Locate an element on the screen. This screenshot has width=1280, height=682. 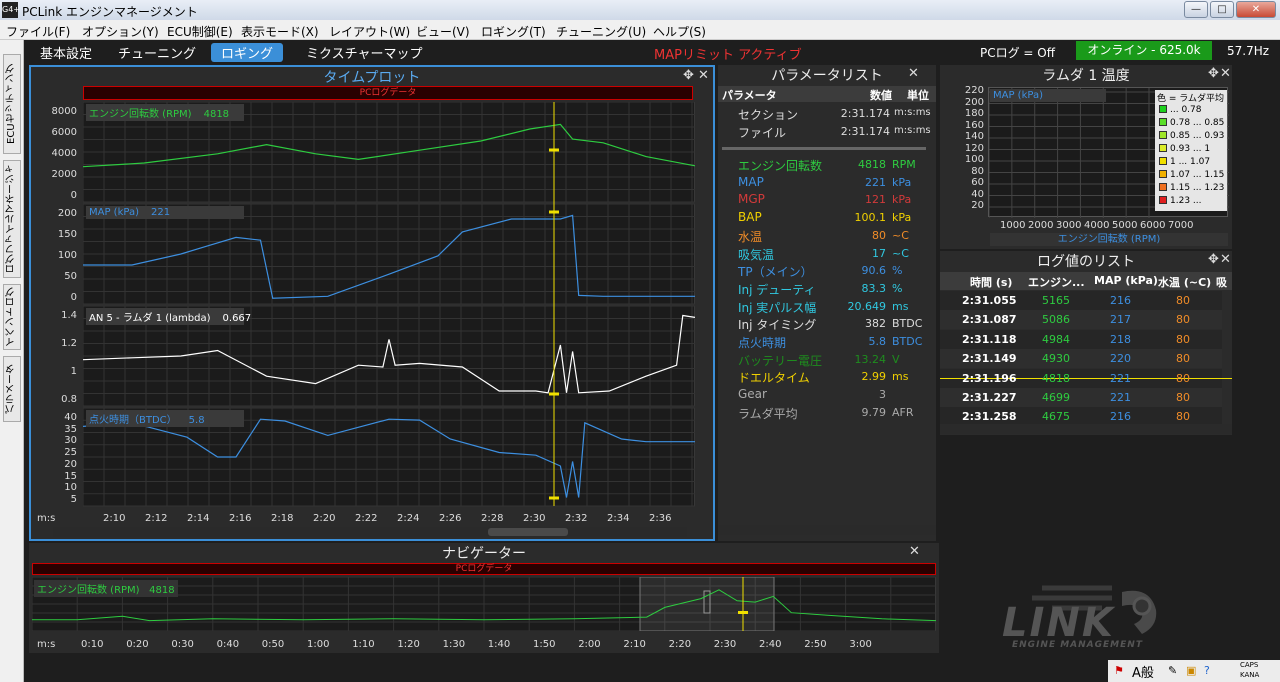
col-coolant: 水温 (~C) is located at coordinates (1184, 282).